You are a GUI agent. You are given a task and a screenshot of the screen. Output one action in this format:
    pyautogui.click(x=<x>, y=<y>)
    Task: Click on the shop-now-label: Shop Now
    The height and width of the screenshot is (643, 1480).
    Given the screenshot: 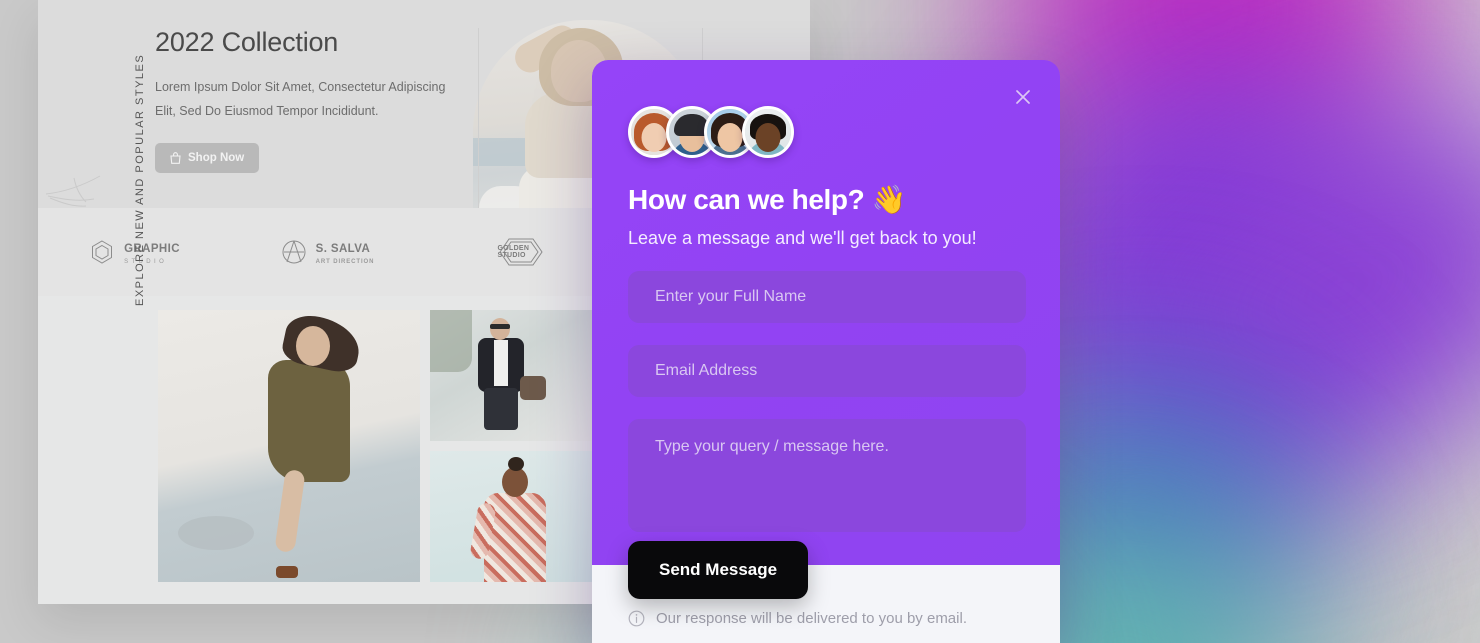 What is the action you would take?
    pyautogui.click(x=216, y=157)
    